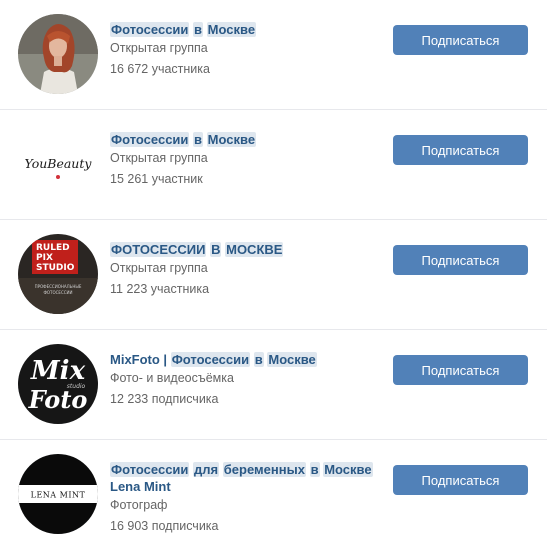  Describe the element at coordinates (164, 399) in the screenshot. I see `group-member-count: 12 233 подписчика` at that location.